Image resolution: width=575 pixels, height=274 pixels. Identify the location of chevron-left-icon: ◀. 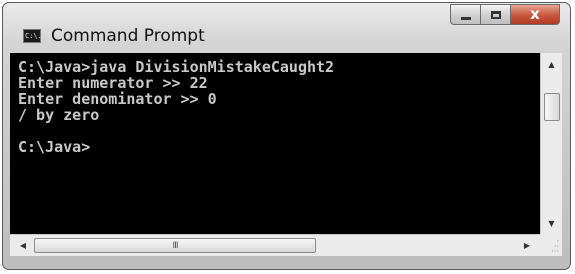
(23, 245).